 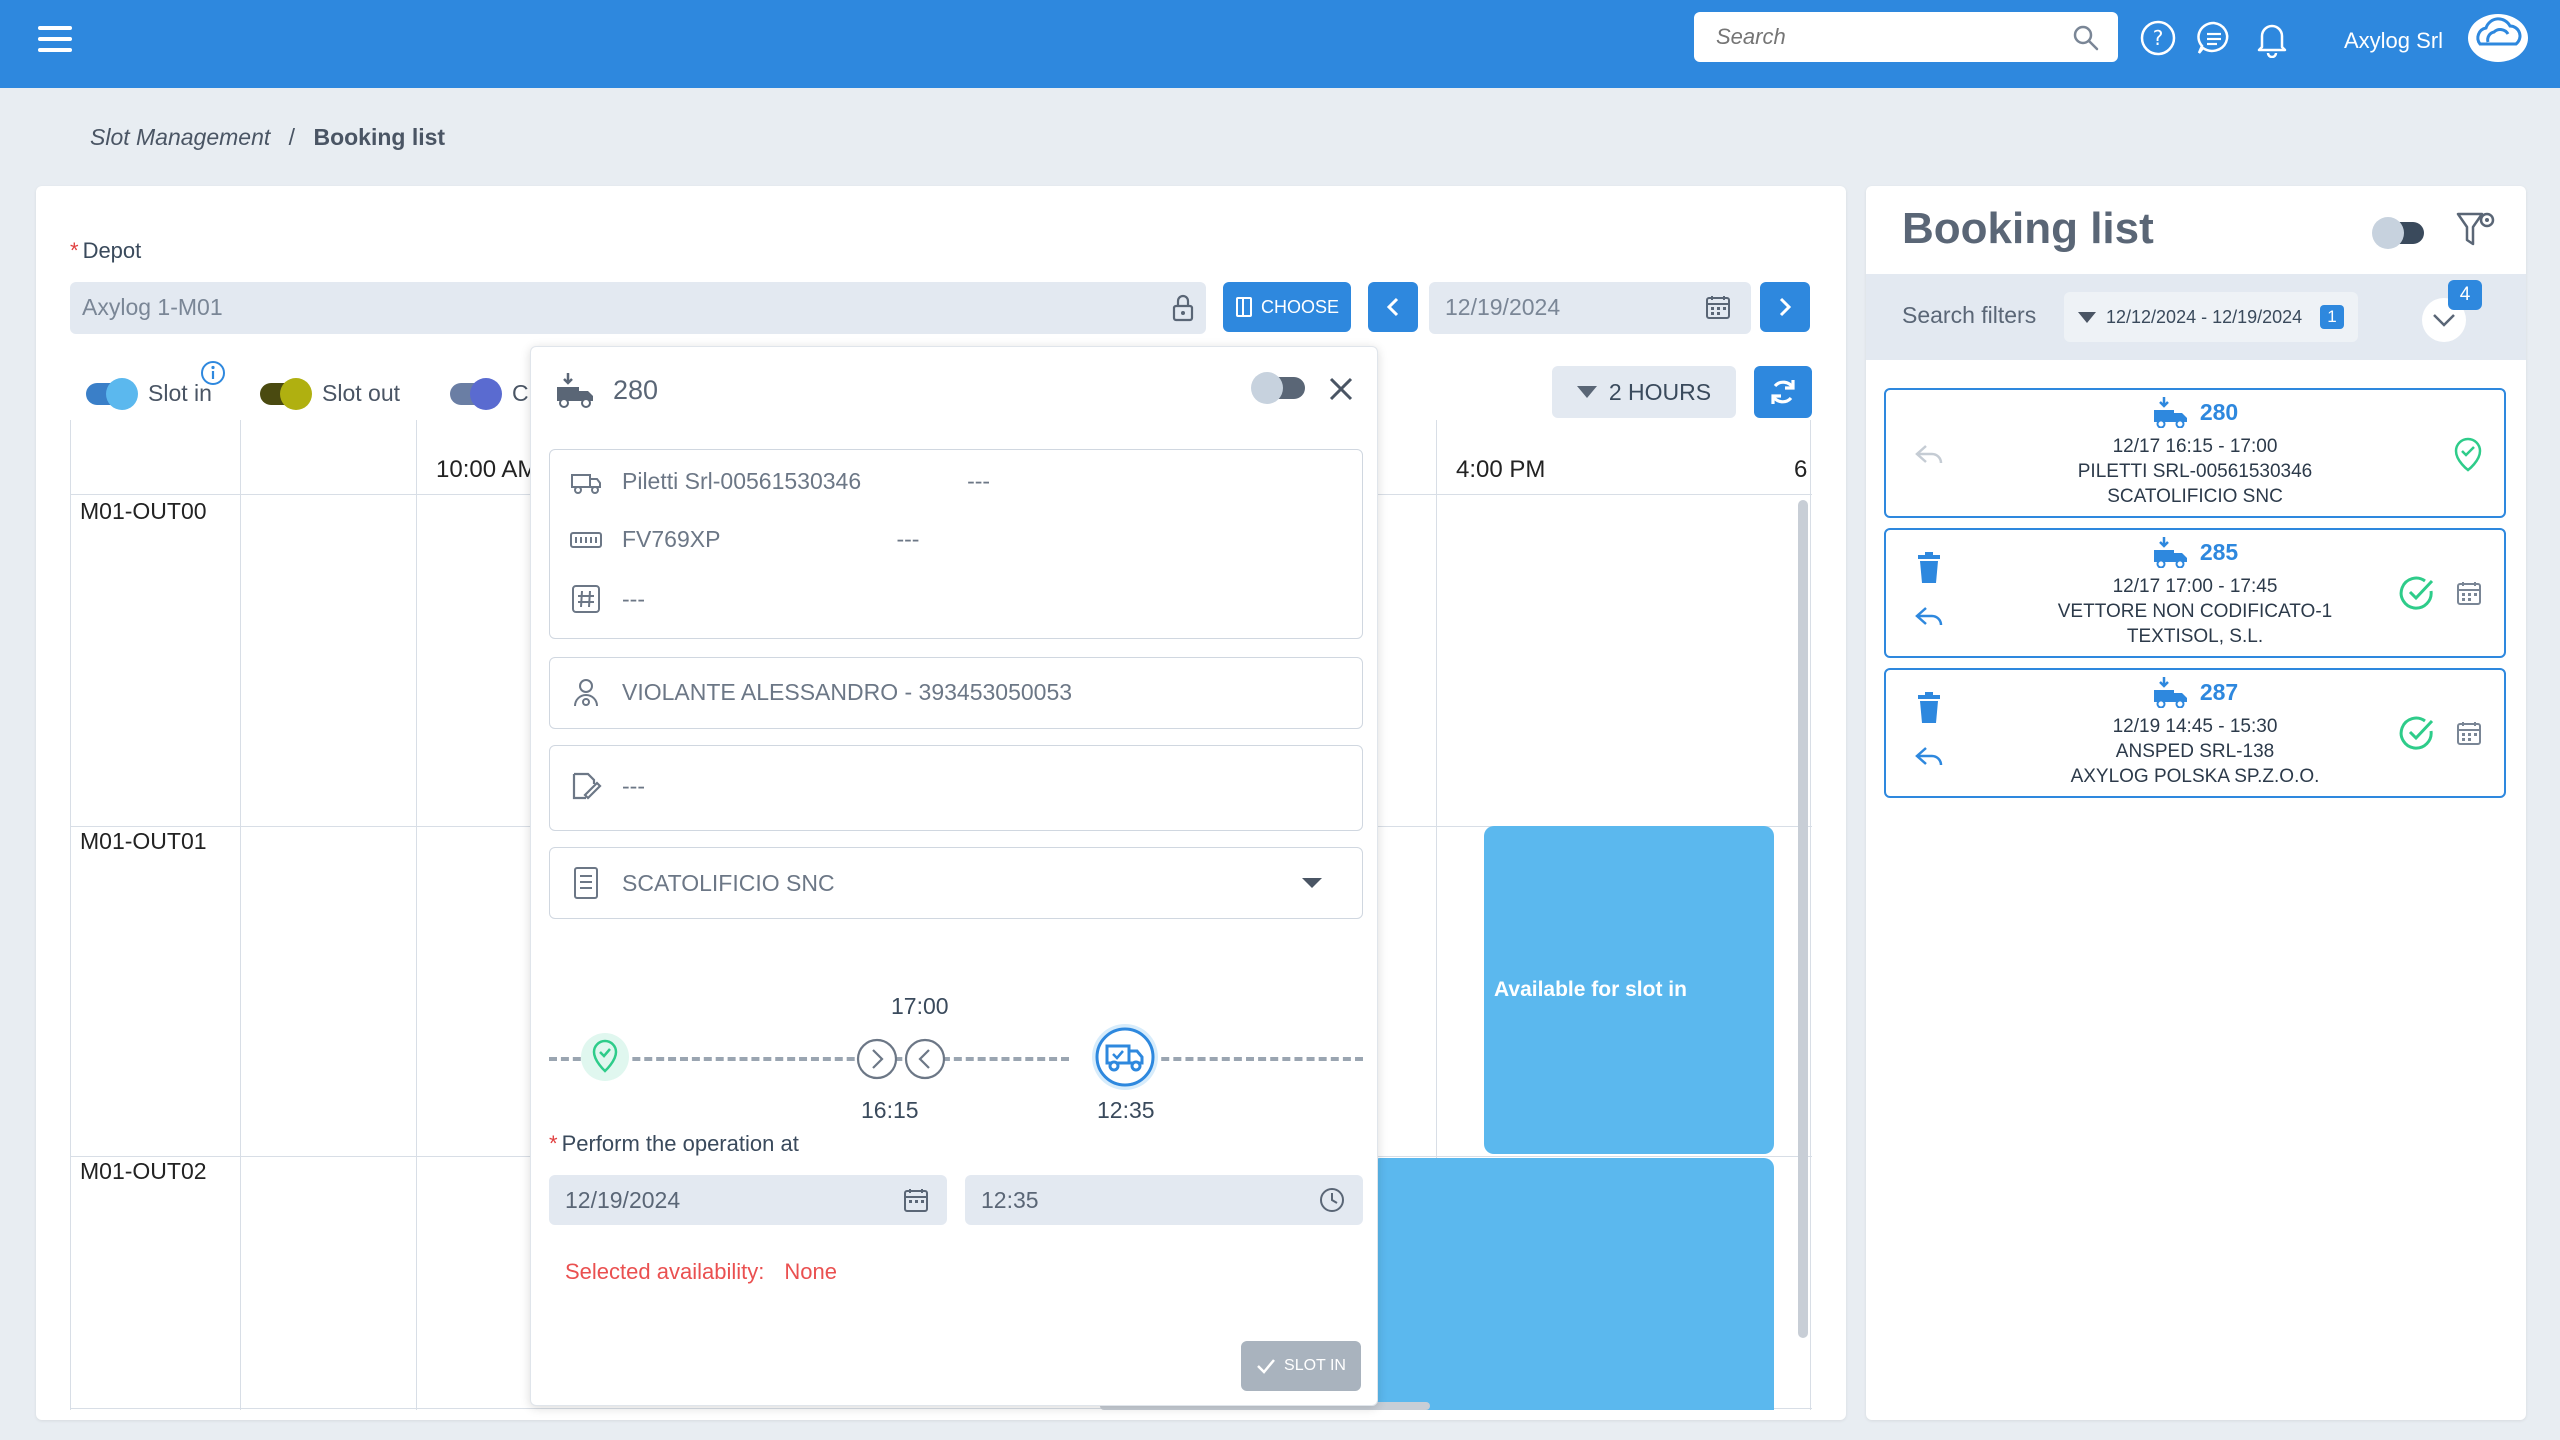 I want to click on refresh-icon, so click(x=1783, y=392).